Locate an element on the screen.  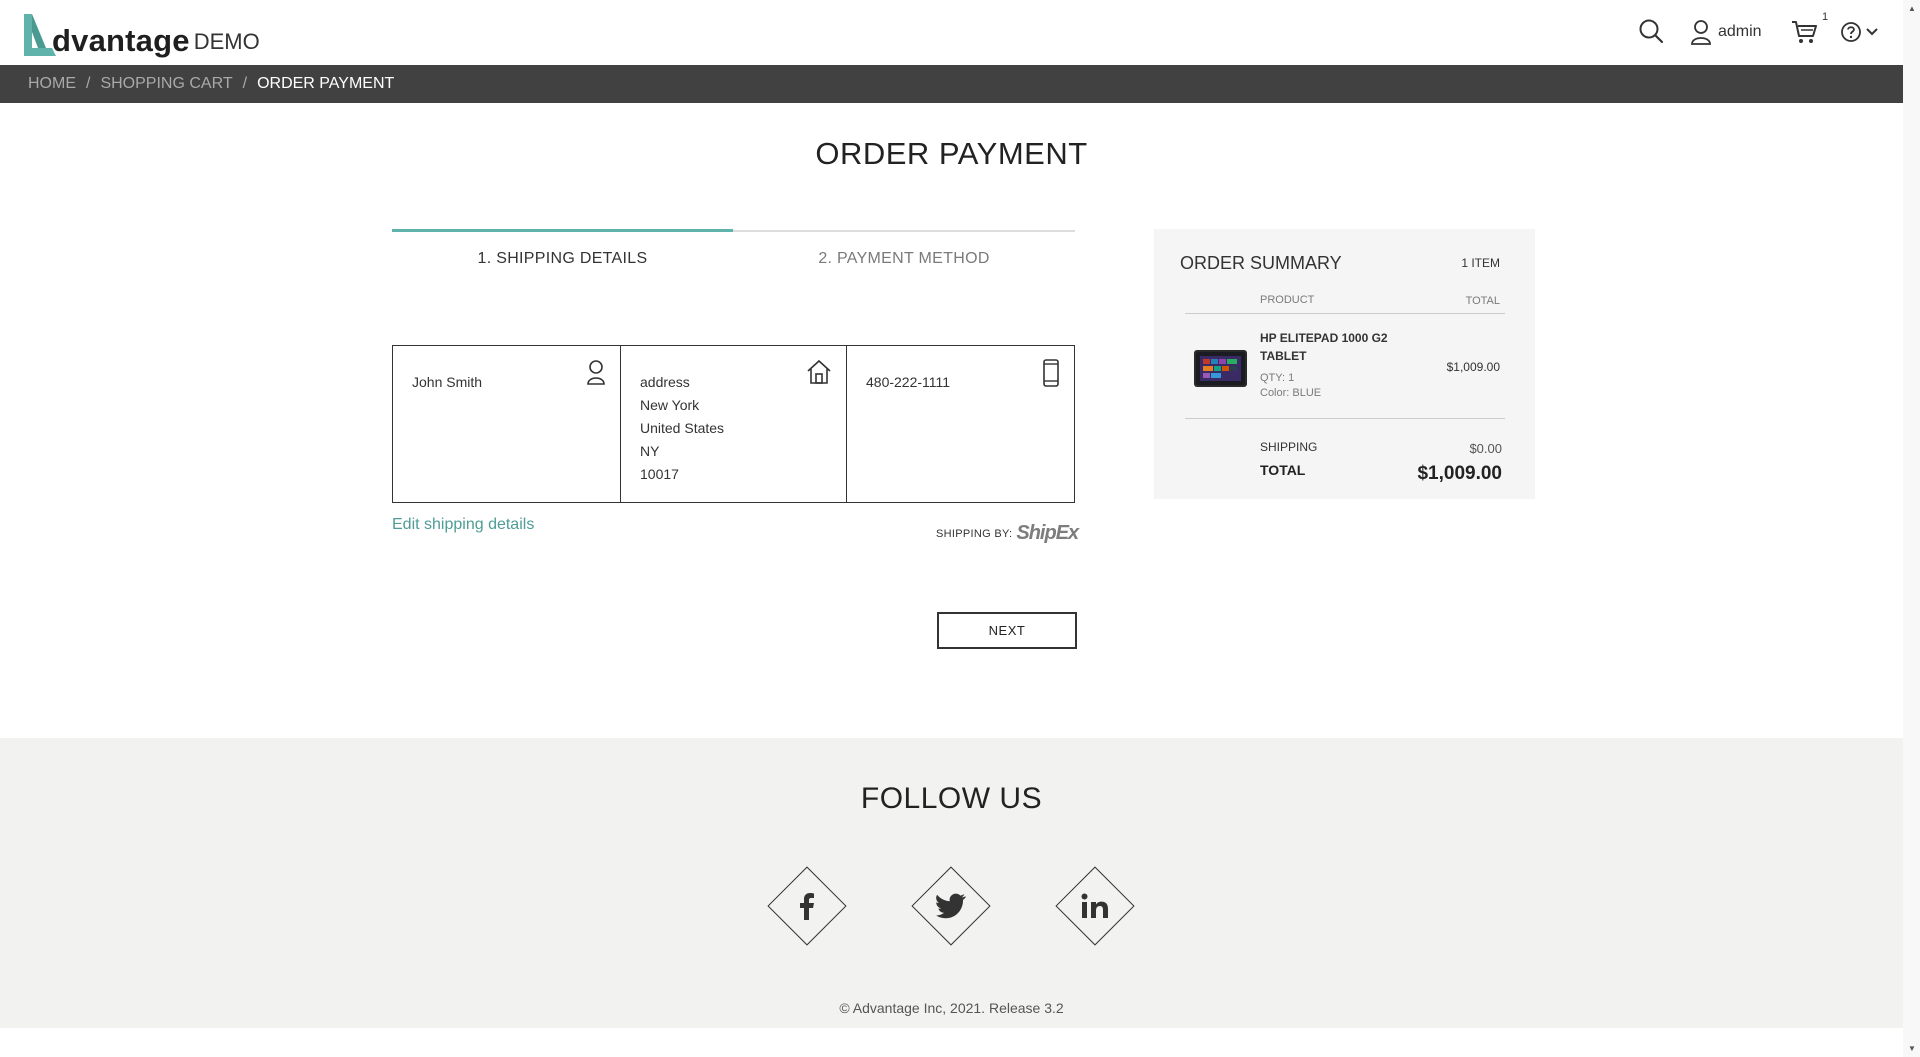
twitter-icon is located at coordinates (951, 906).